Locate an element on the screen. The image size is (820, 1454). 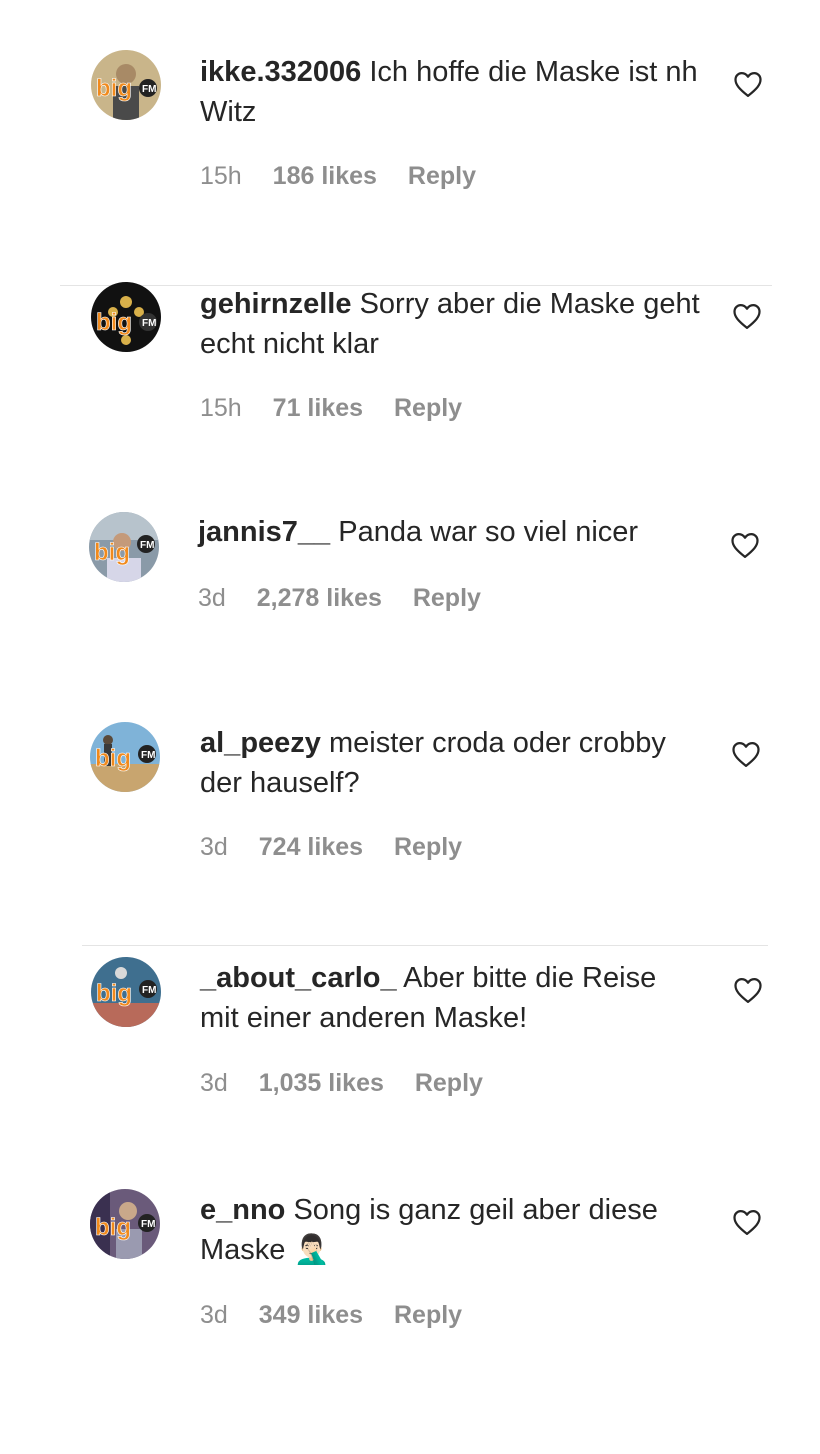
comment-likes: 349 likes is located at coordinates (311, 1315).